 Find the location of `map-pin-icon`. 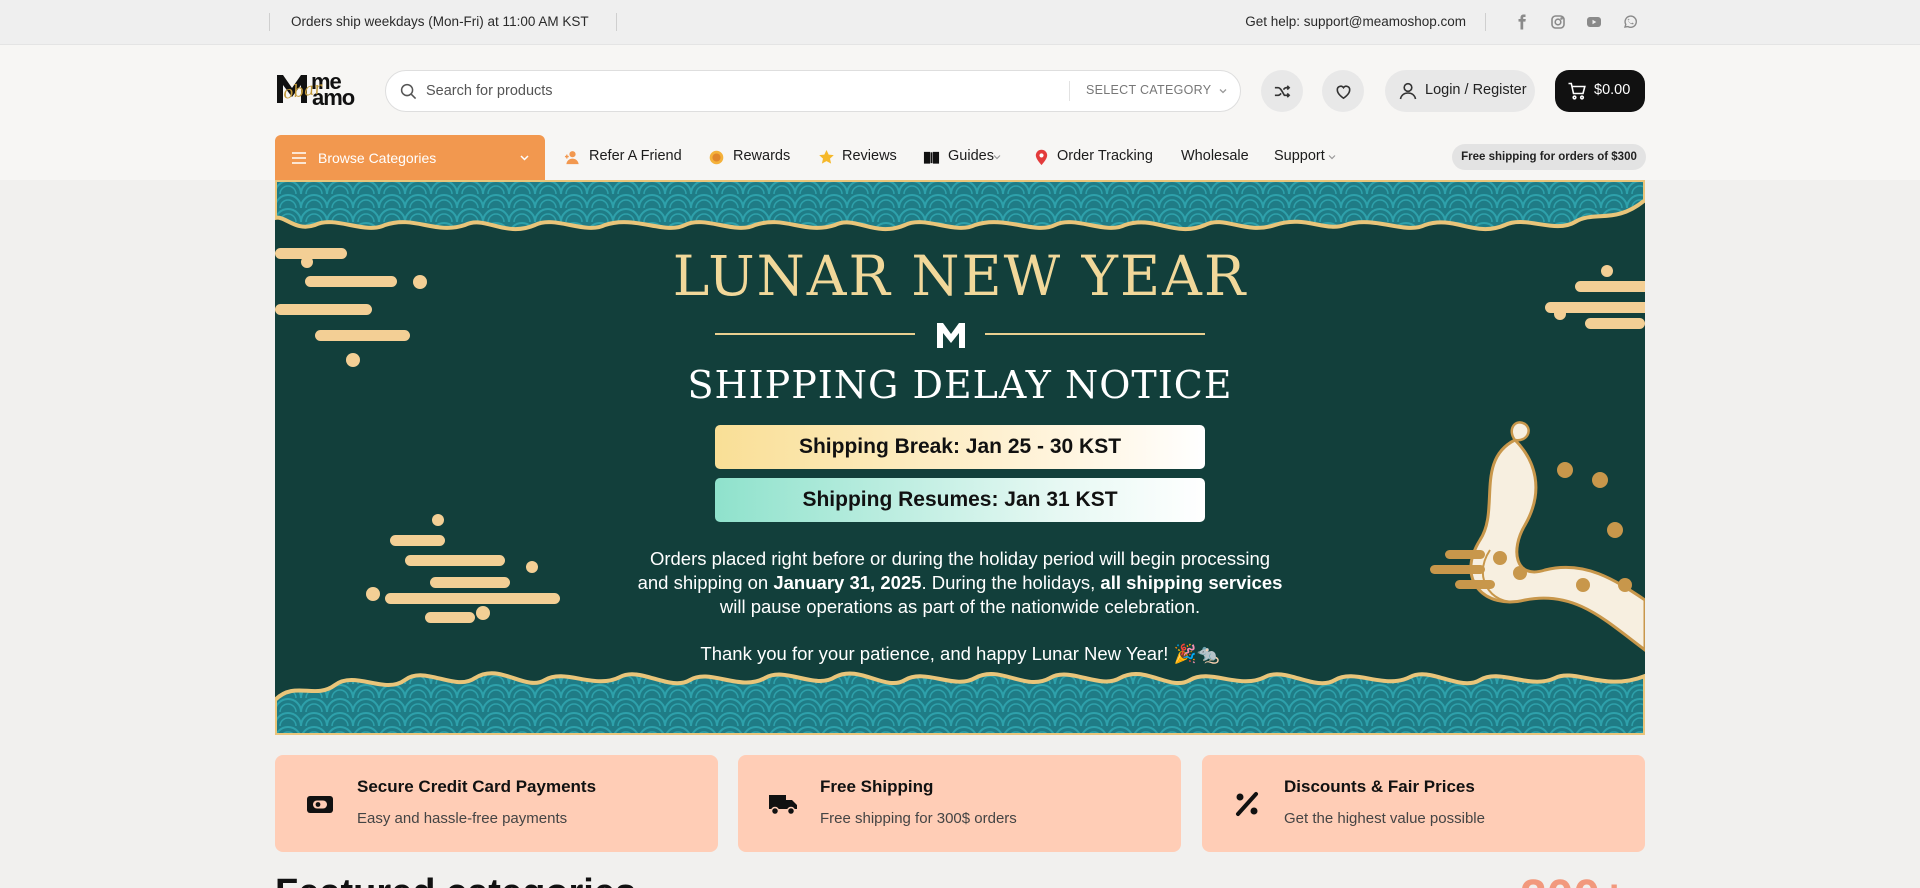

map-pin-icon is located at coordinates (1041, 157).